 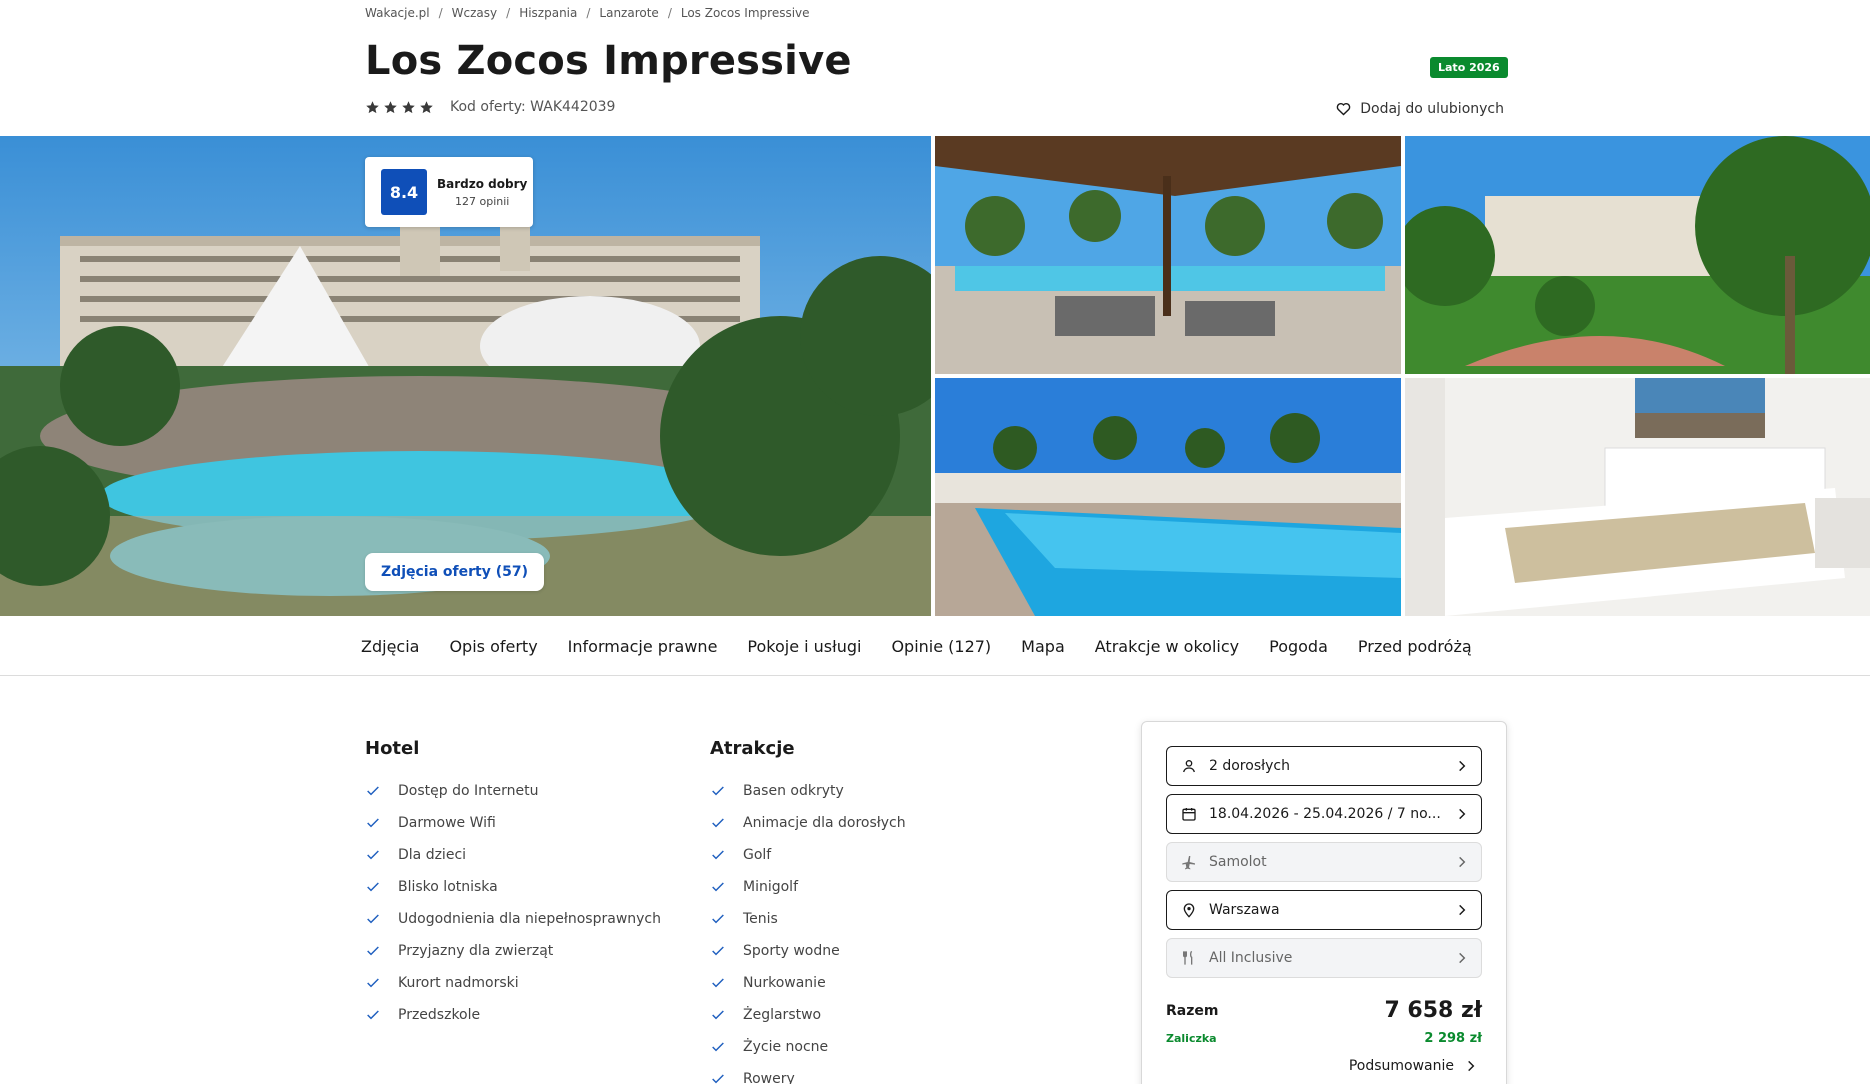 I want to click on feature-item: Przyjazny dla zwierząt, so click(x=513, y=951).